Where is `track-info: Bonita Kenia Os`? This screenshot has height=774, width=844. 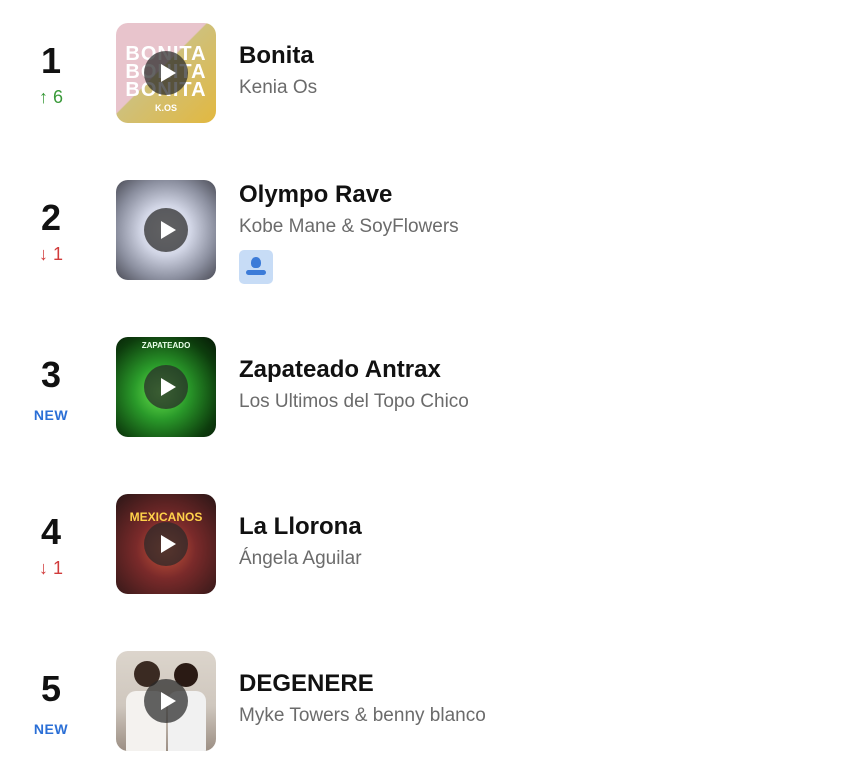
track-info: Bonita Kenia Os is located at coordinates (278, 71).